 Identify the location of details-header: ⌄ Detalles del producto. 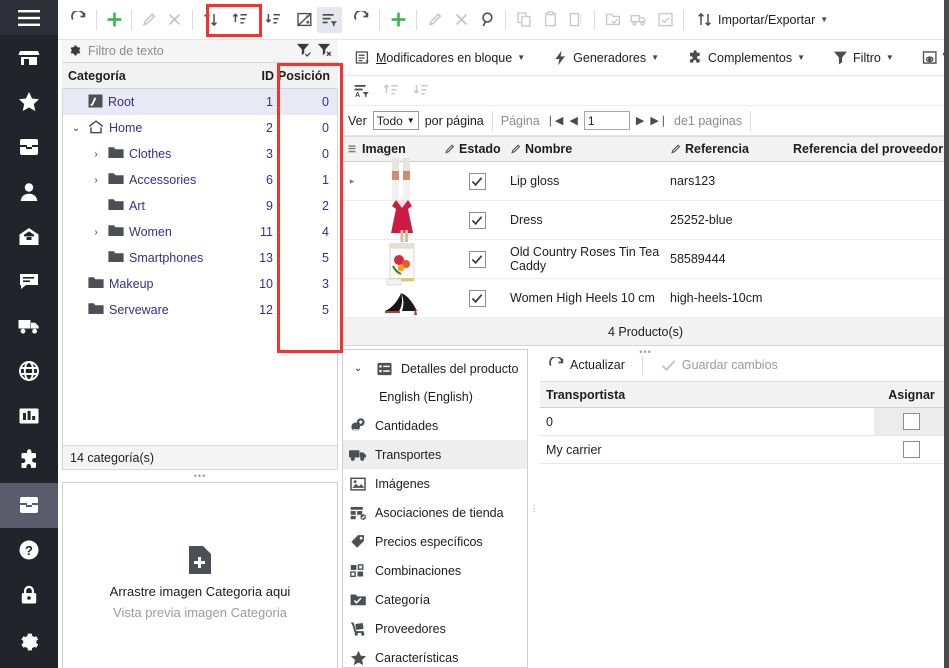
(435, 368).